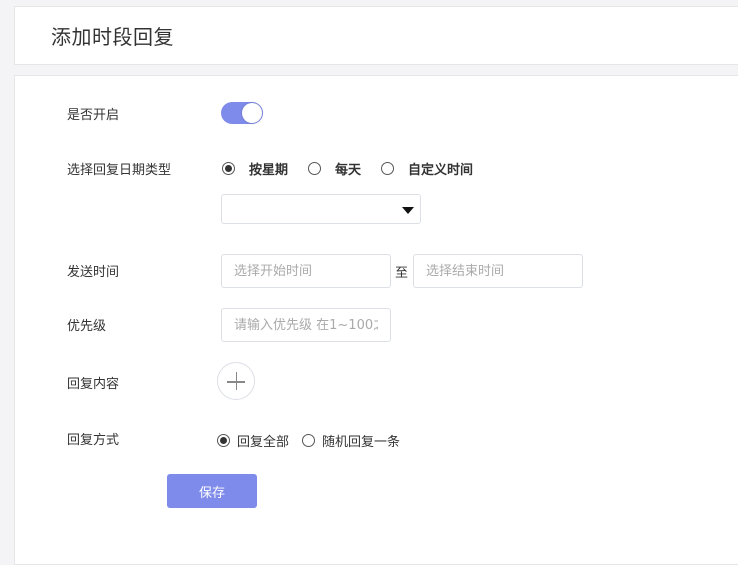 The image size is (738, 565). What do you see at coordinates (119, 170) in the screenshot?
I see `date-type-label: 选择回复日期类型` at bounding box center [119, 170].